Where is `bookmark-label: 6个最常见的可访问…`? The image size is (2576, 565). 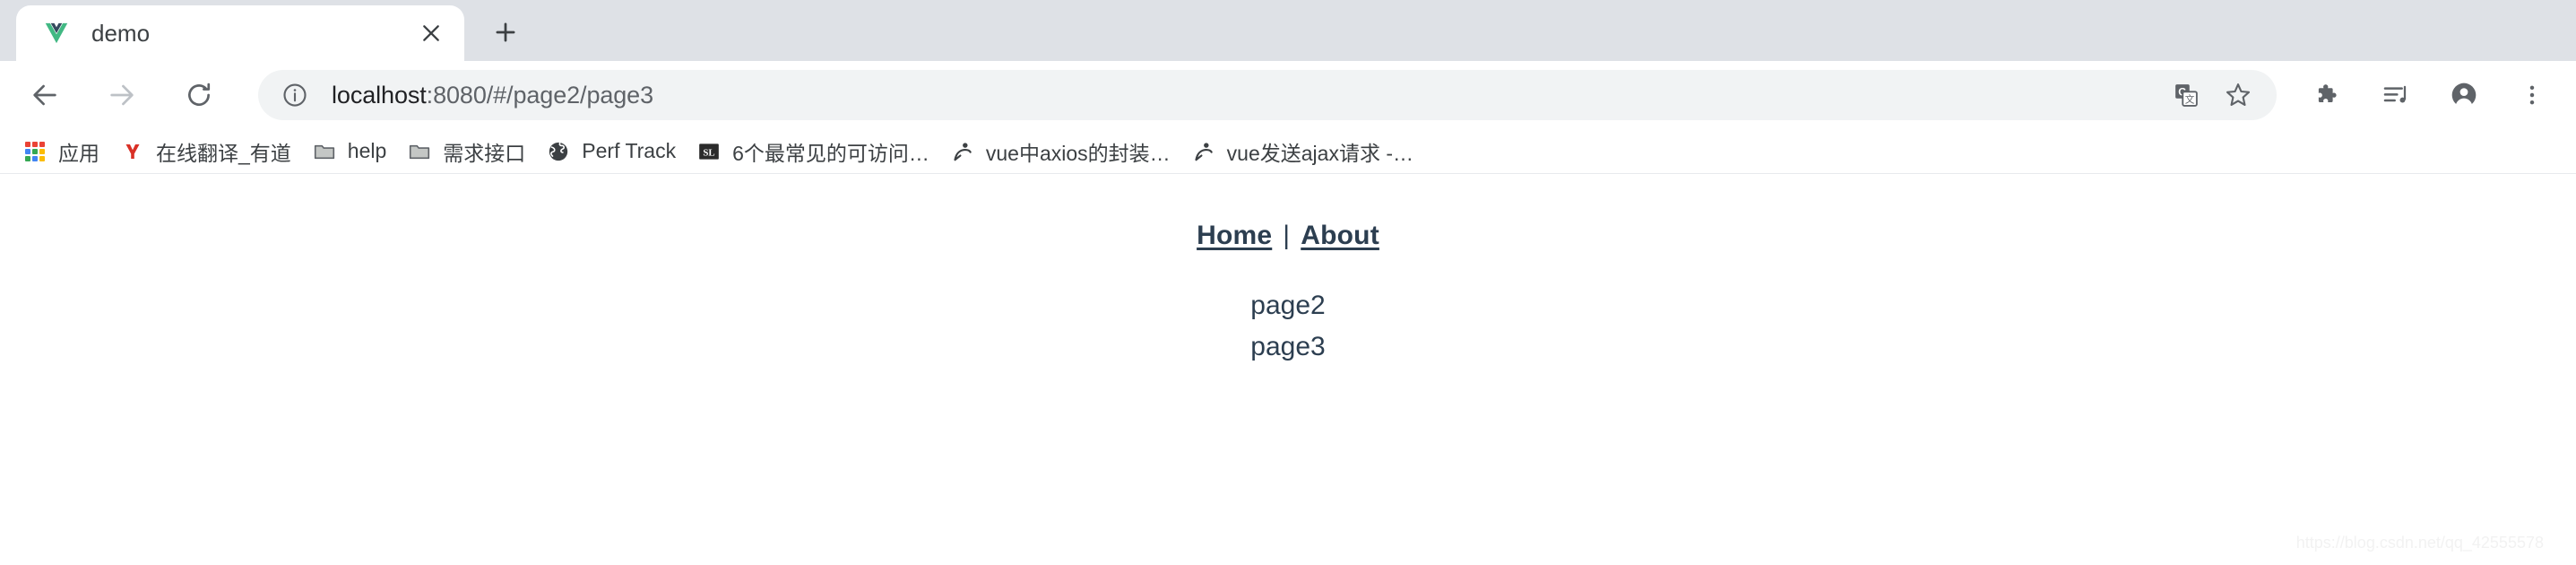
bookmark-label: 6个最常见的可访问… is located at coordinates (830, 153).